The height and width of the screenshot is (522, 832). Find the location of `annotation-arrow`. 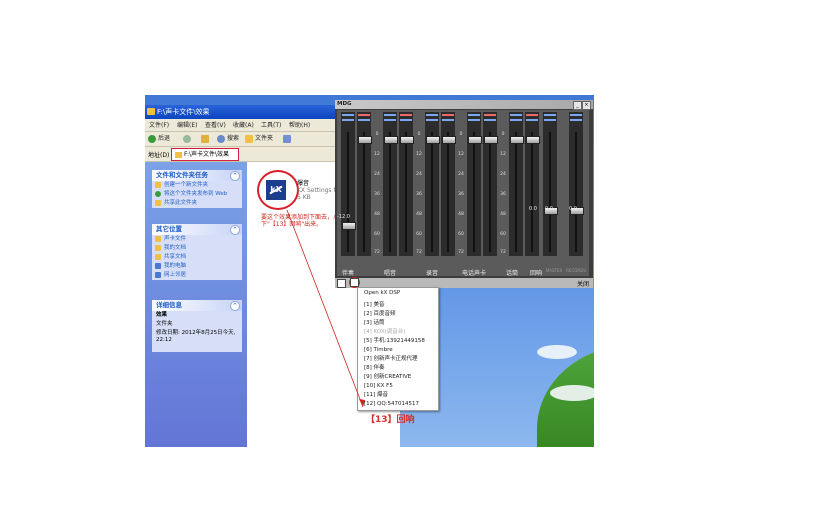

annotation-arrow is located at coordinates (325, 308).